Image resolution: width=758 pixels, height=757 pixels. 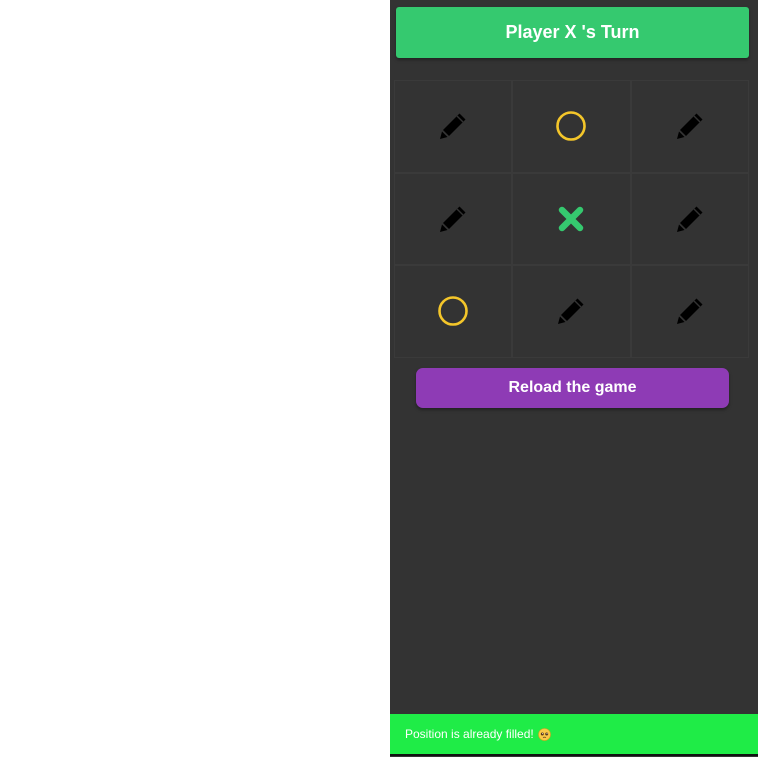 What do you see at coordinates (544, 734) in the screenshot?
I see `pleading-face-emoji` at bounding box center [544, 734].